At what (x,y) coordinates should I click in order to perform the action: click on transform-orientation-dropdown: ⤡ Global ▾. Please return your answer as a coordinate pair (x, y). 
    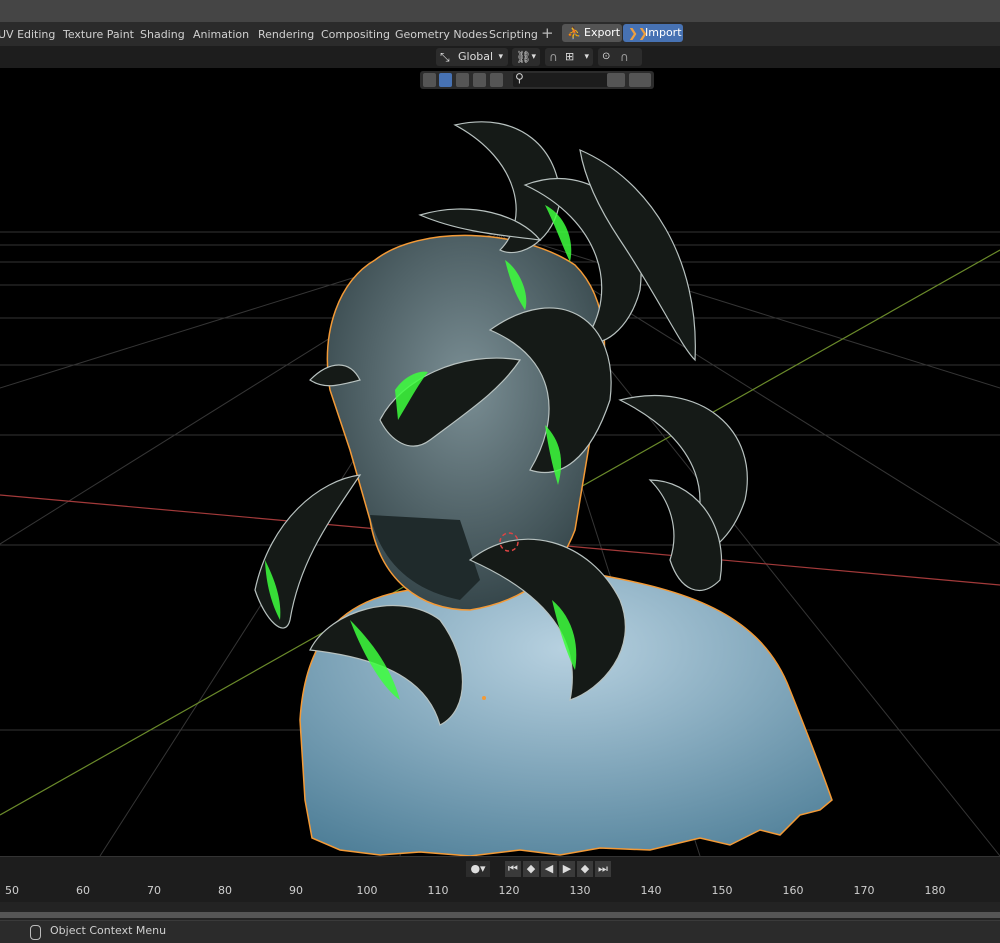
    Looking at the image, I should click on (472, 57).